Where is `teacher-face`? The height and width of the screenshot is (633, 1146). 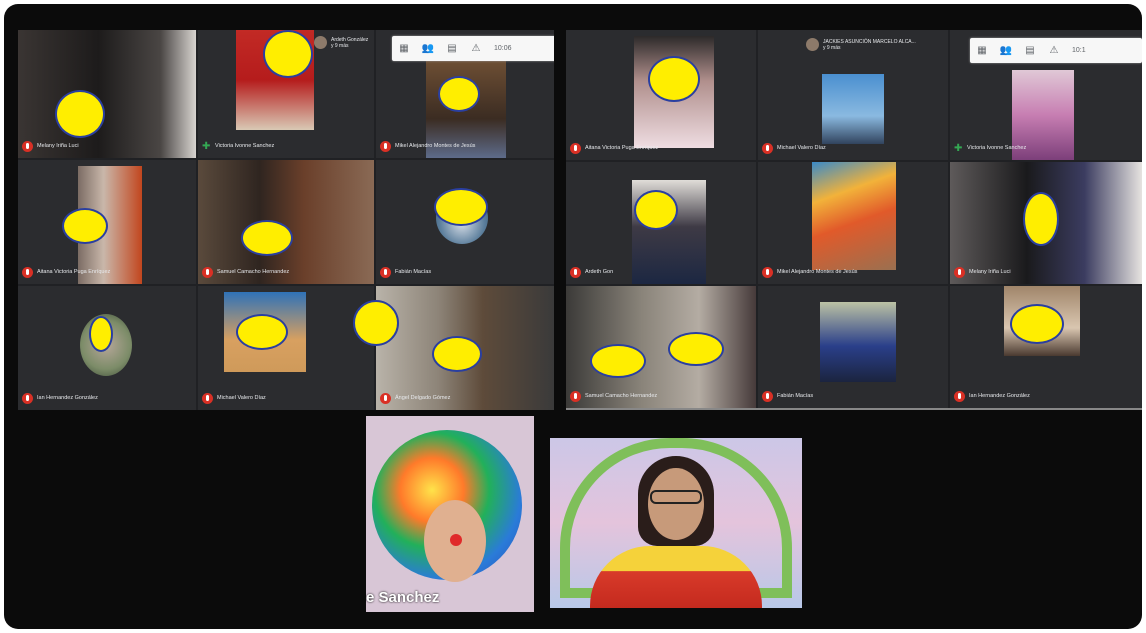
teacher-face is located at coordinates (676, 504).